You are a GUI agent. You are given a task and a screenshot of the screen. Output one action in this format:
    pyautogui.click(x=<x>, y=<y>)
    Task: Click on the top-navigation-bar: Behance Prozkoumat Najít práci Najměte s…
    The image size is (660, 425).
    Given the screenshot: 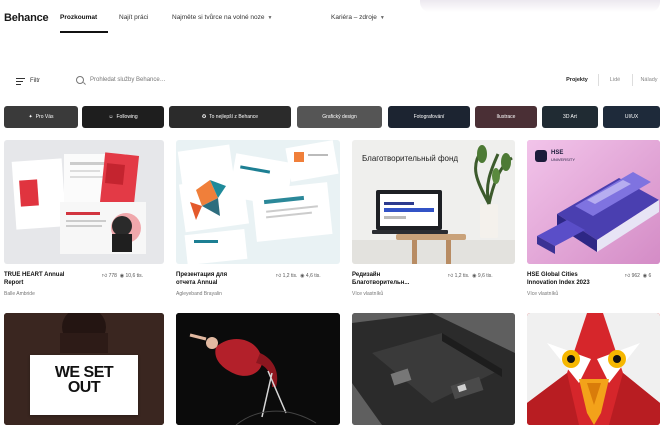 What is the action you would take?
    pyautogui.click(x=330, y=18)
    